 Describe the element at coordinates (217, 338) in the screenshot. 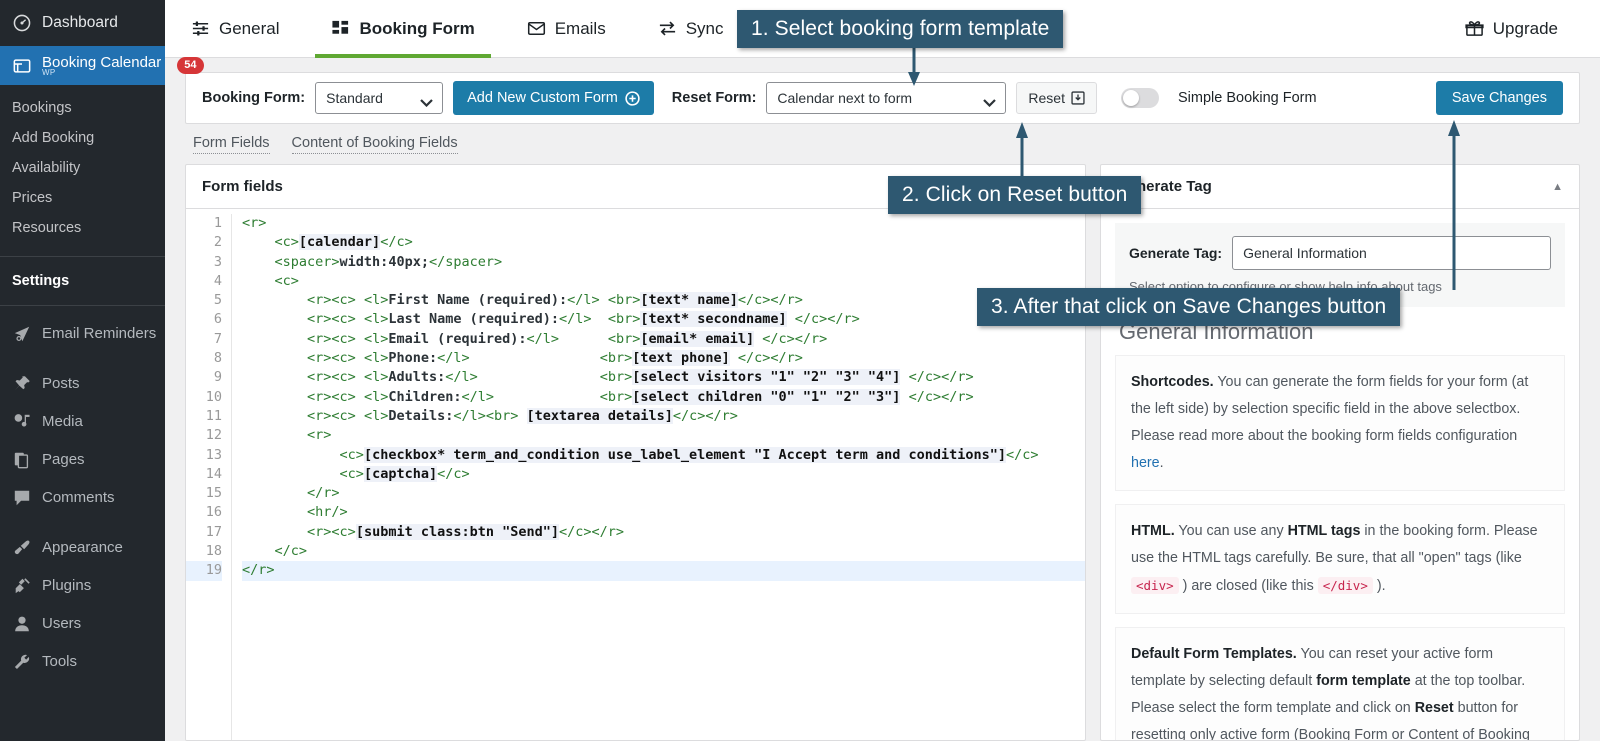

I see `editor-line-number: 7` at that location.